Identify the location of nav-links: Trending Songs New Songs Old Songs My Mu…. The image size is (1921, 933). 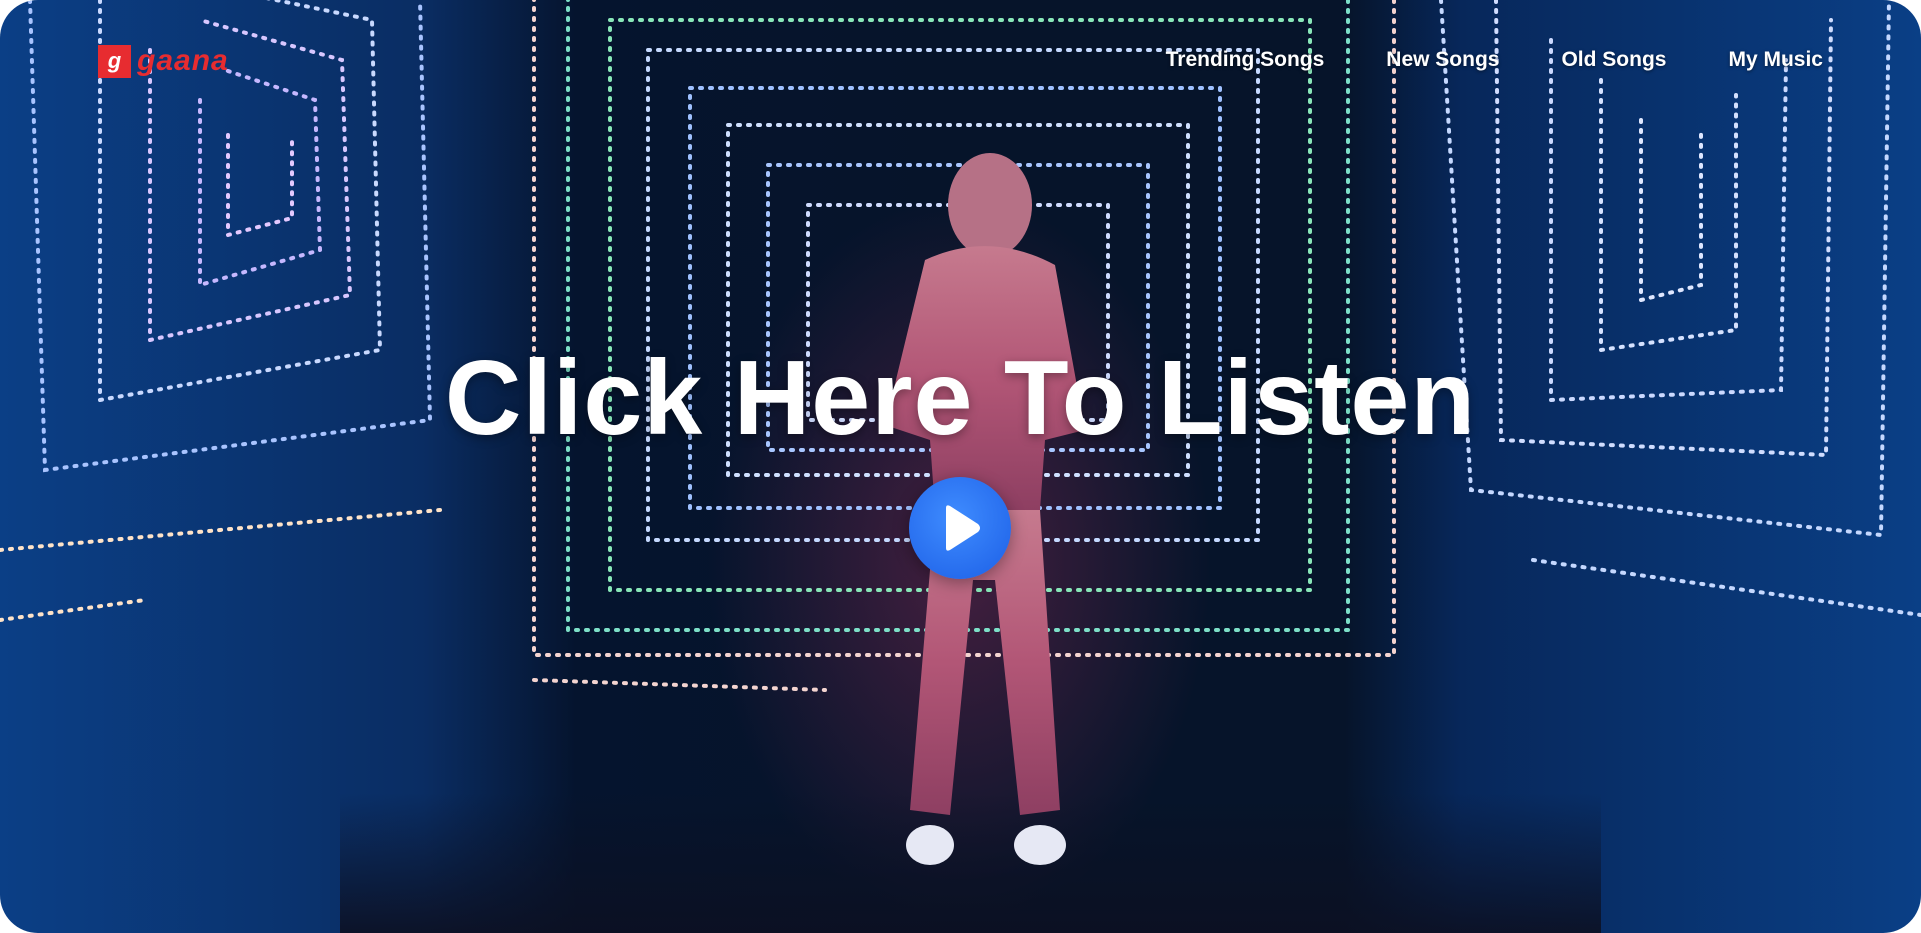
(1494, 60).